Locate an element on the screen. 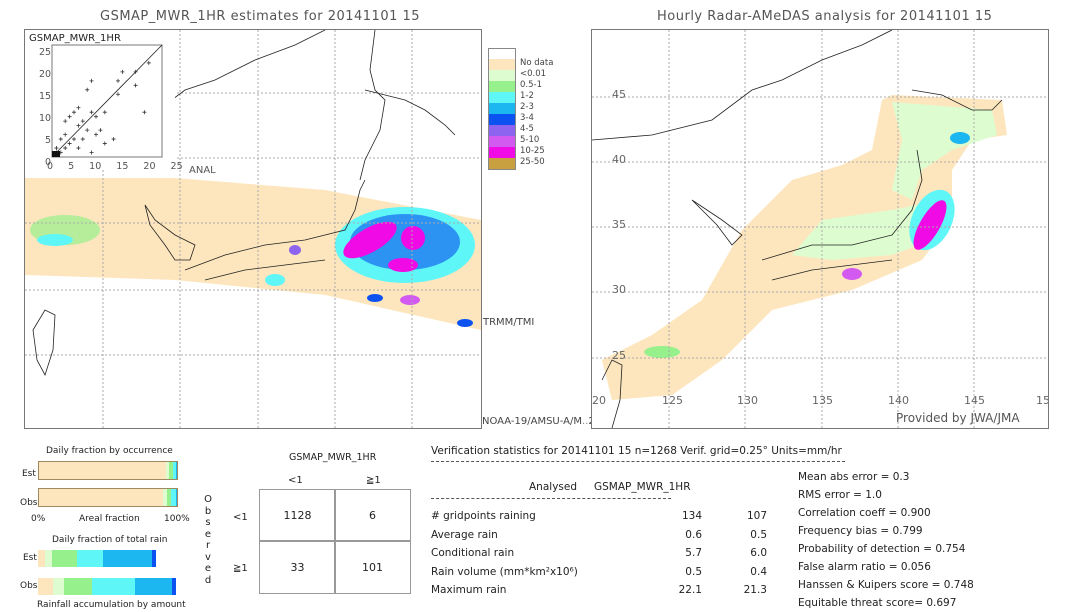  contingency-header: GSMAP_MWR_1HR is located at coordinates (333, 457).